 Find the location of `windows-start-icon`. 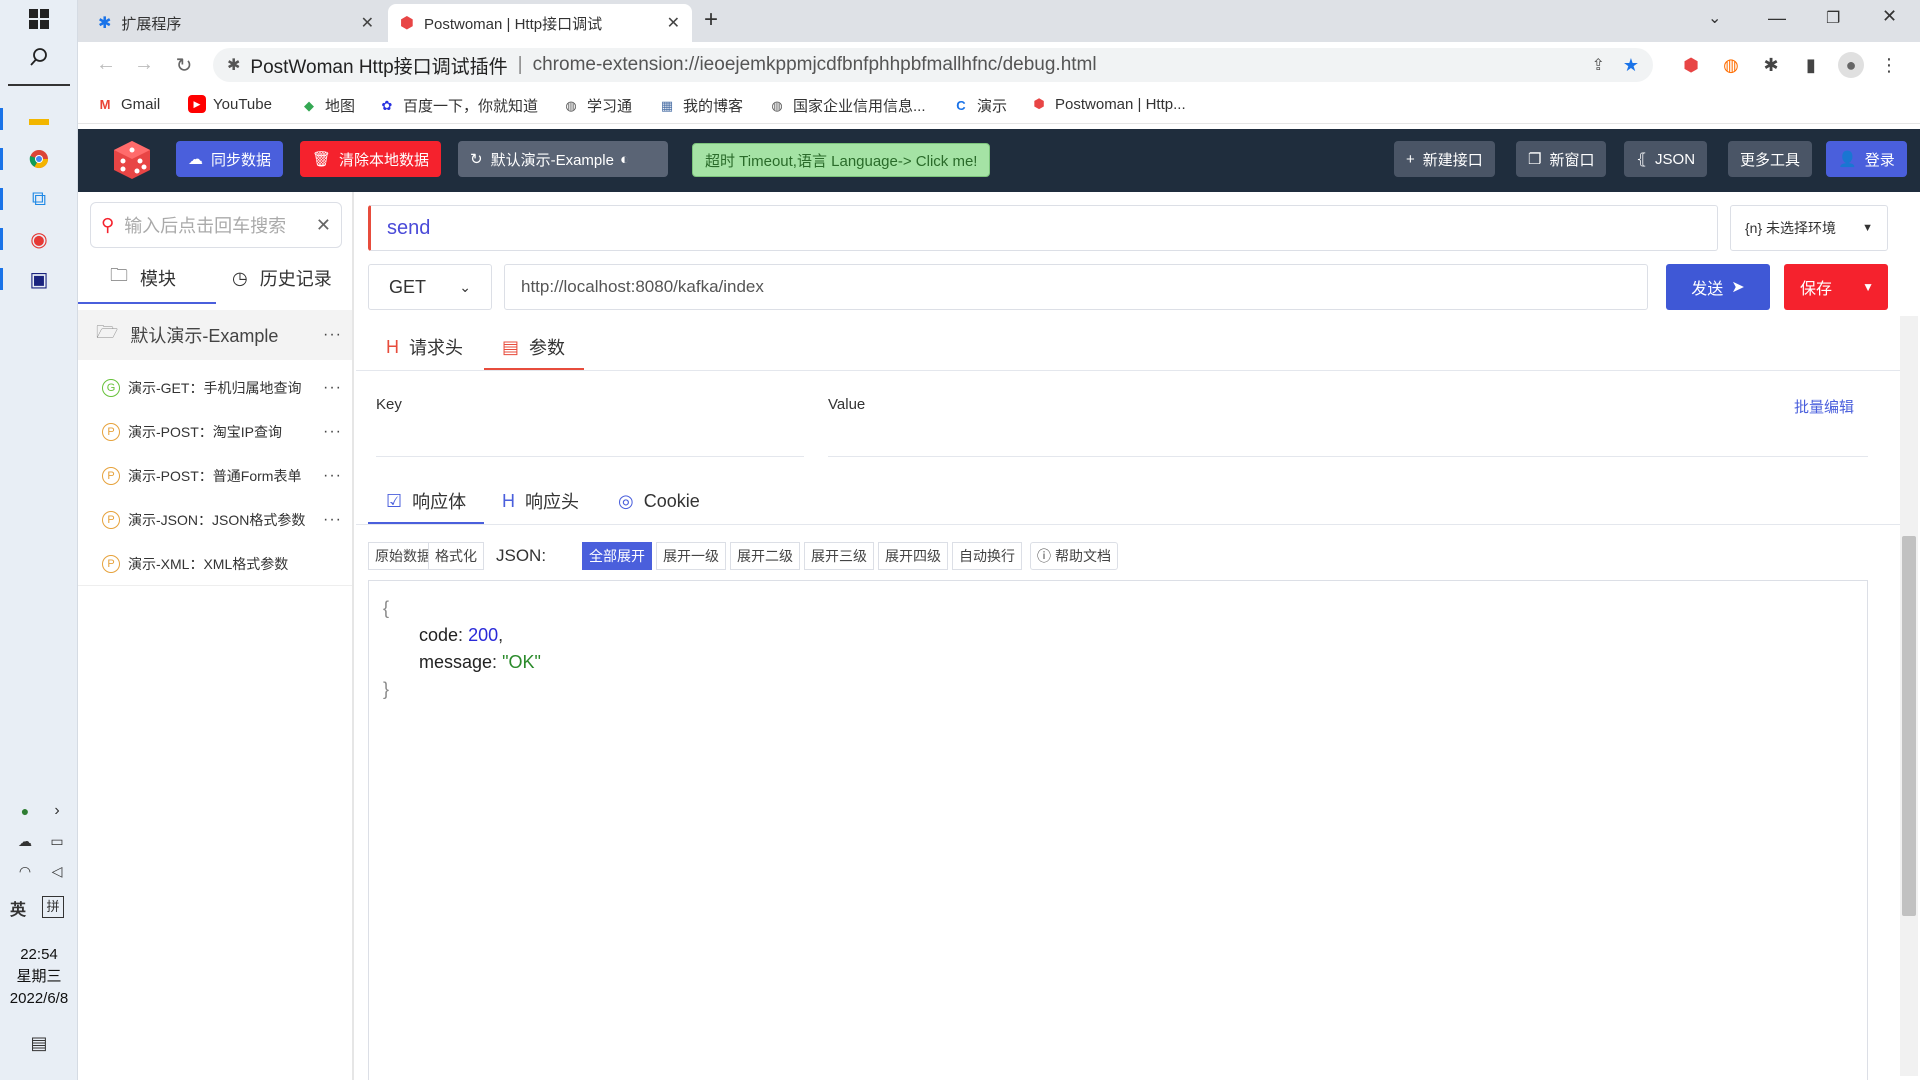

windows-start-icon is located at coordinates (39, 19).